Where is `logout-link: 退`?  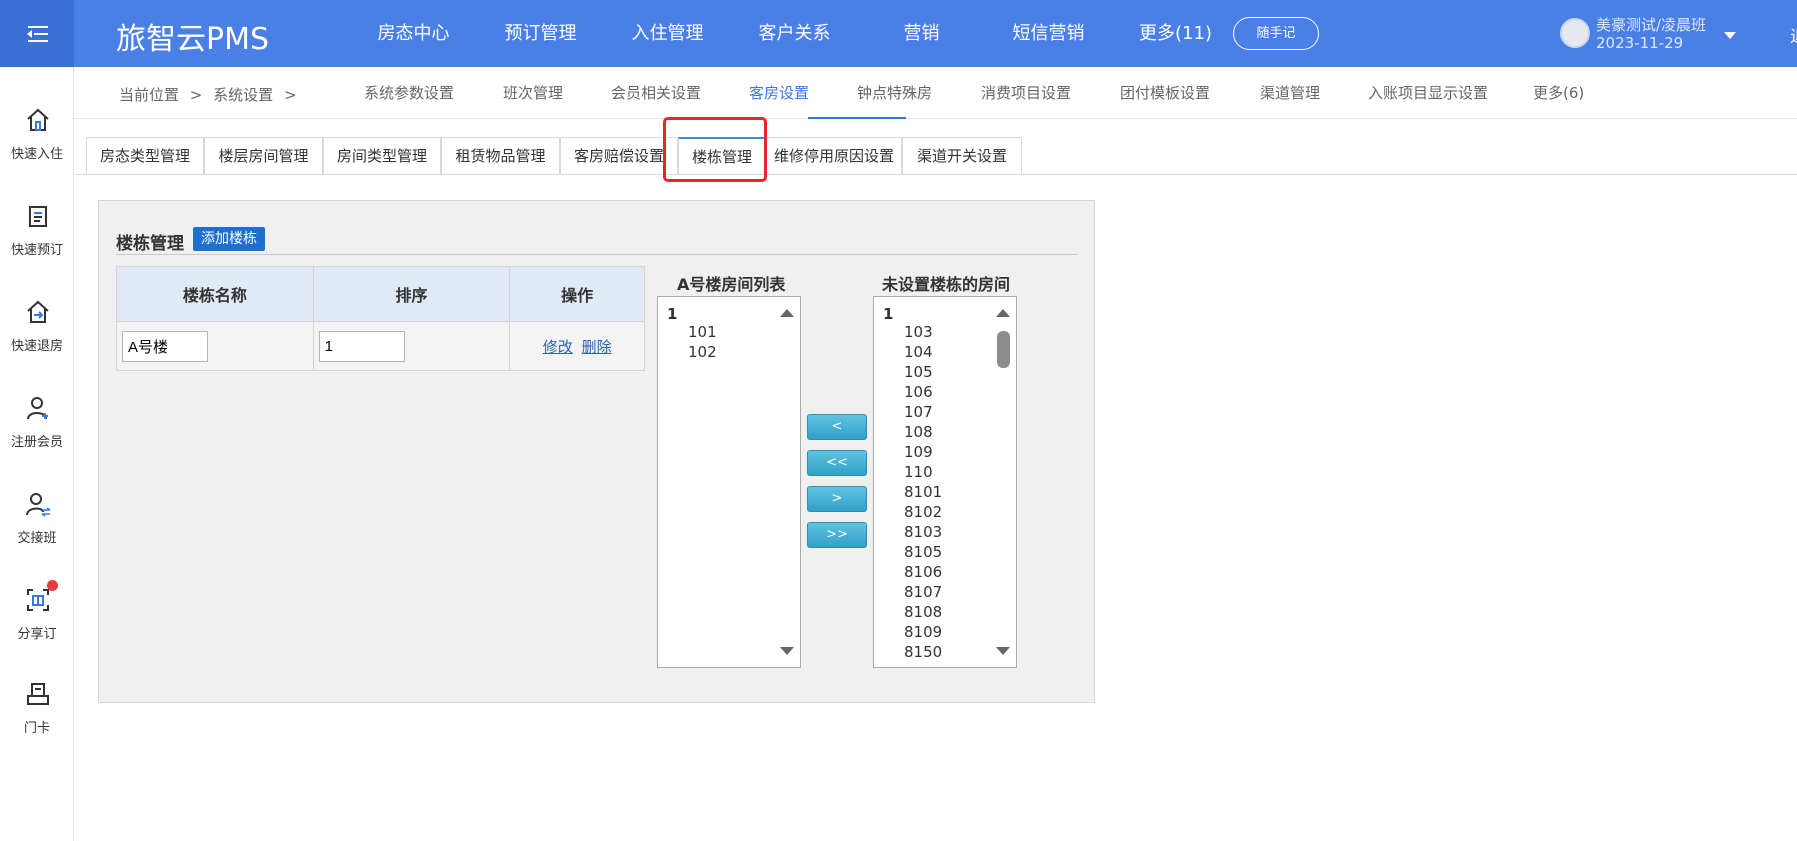
logout-link: 退 is located at coordinates (1793, 34).